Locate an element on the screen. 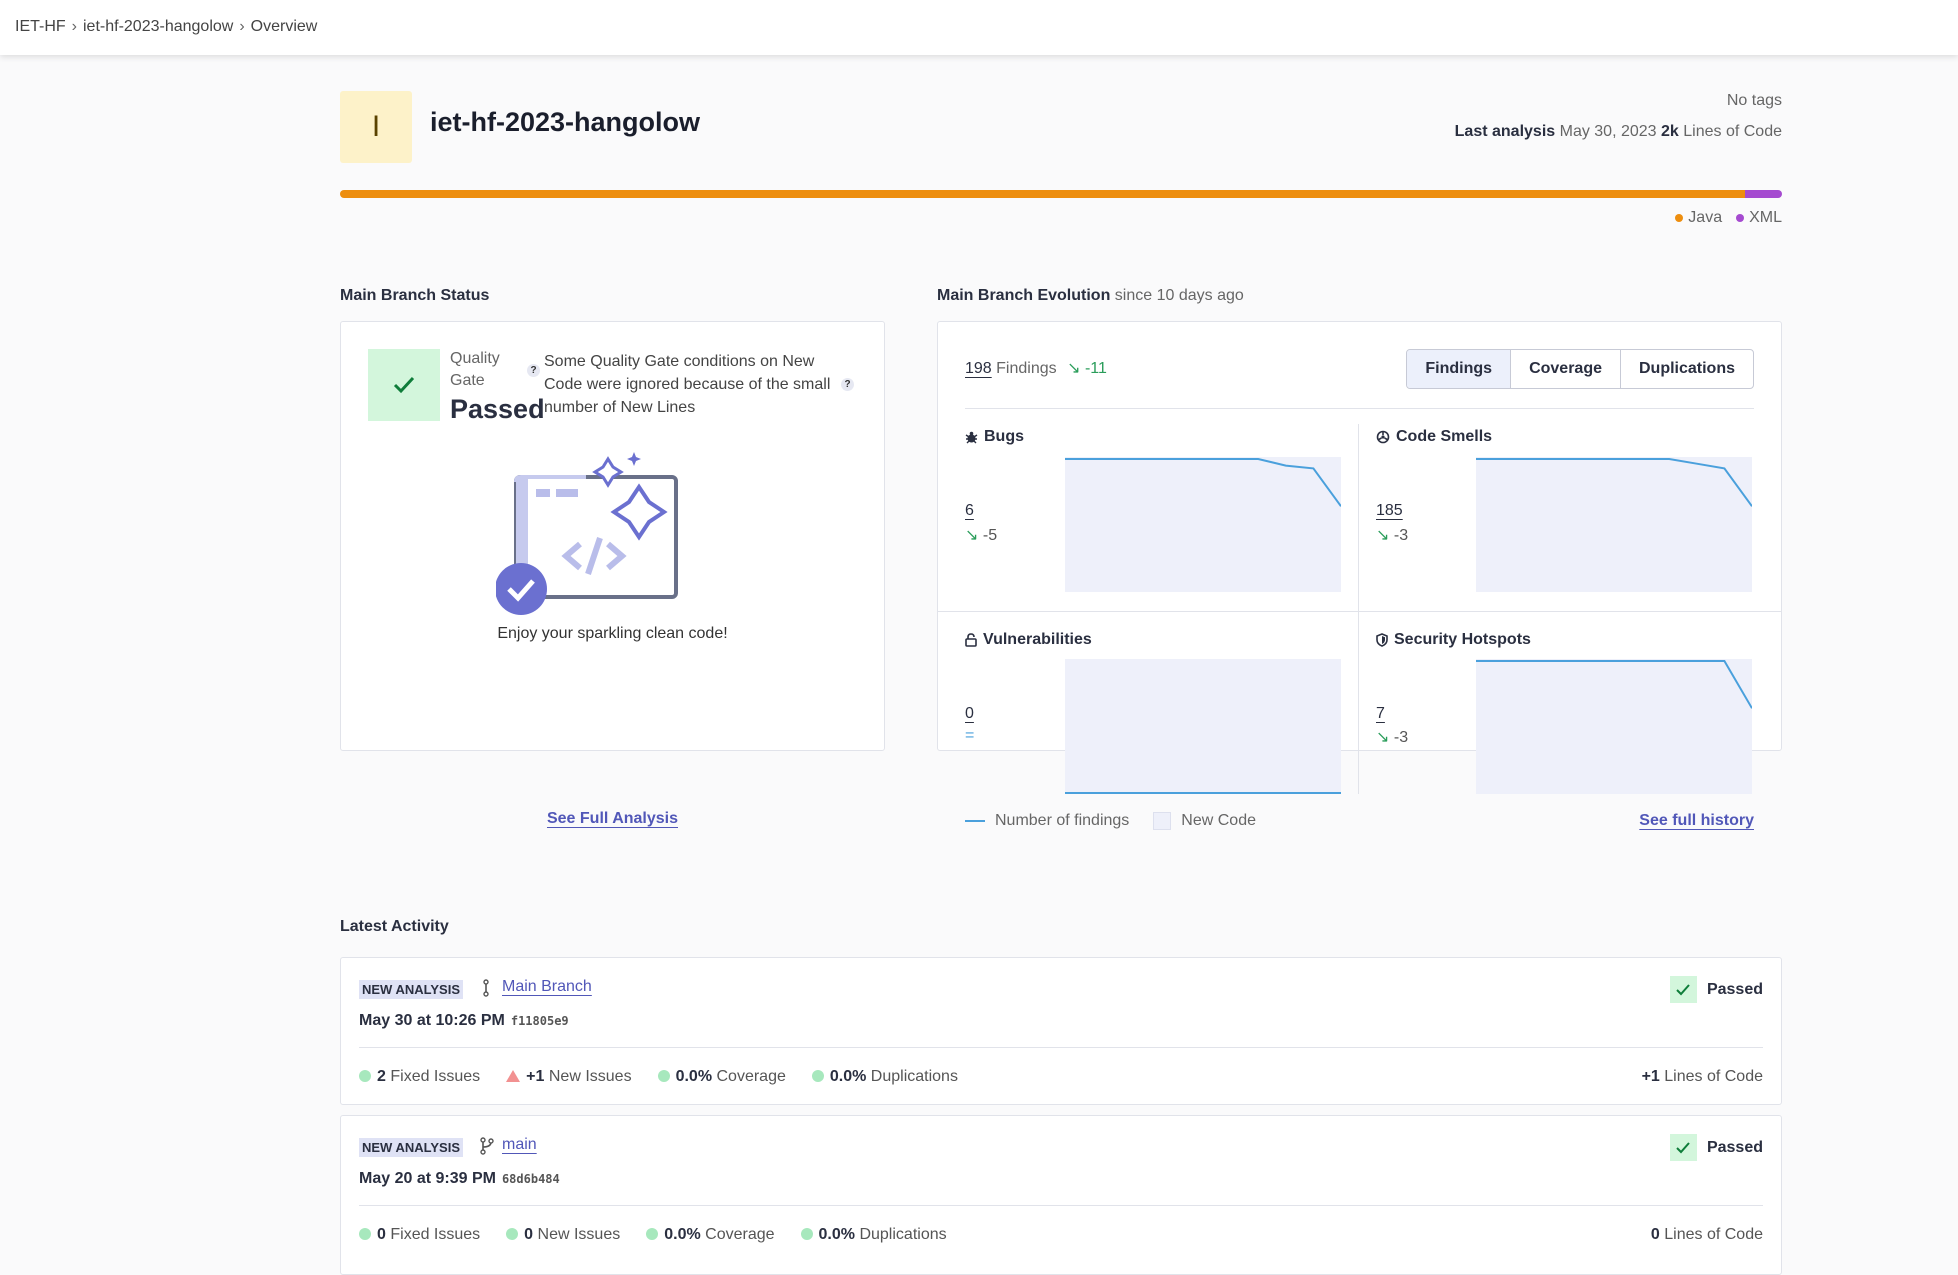 The image size is (1958, 1275). tab-findings: Findings is located at coordinates (1459, 369).